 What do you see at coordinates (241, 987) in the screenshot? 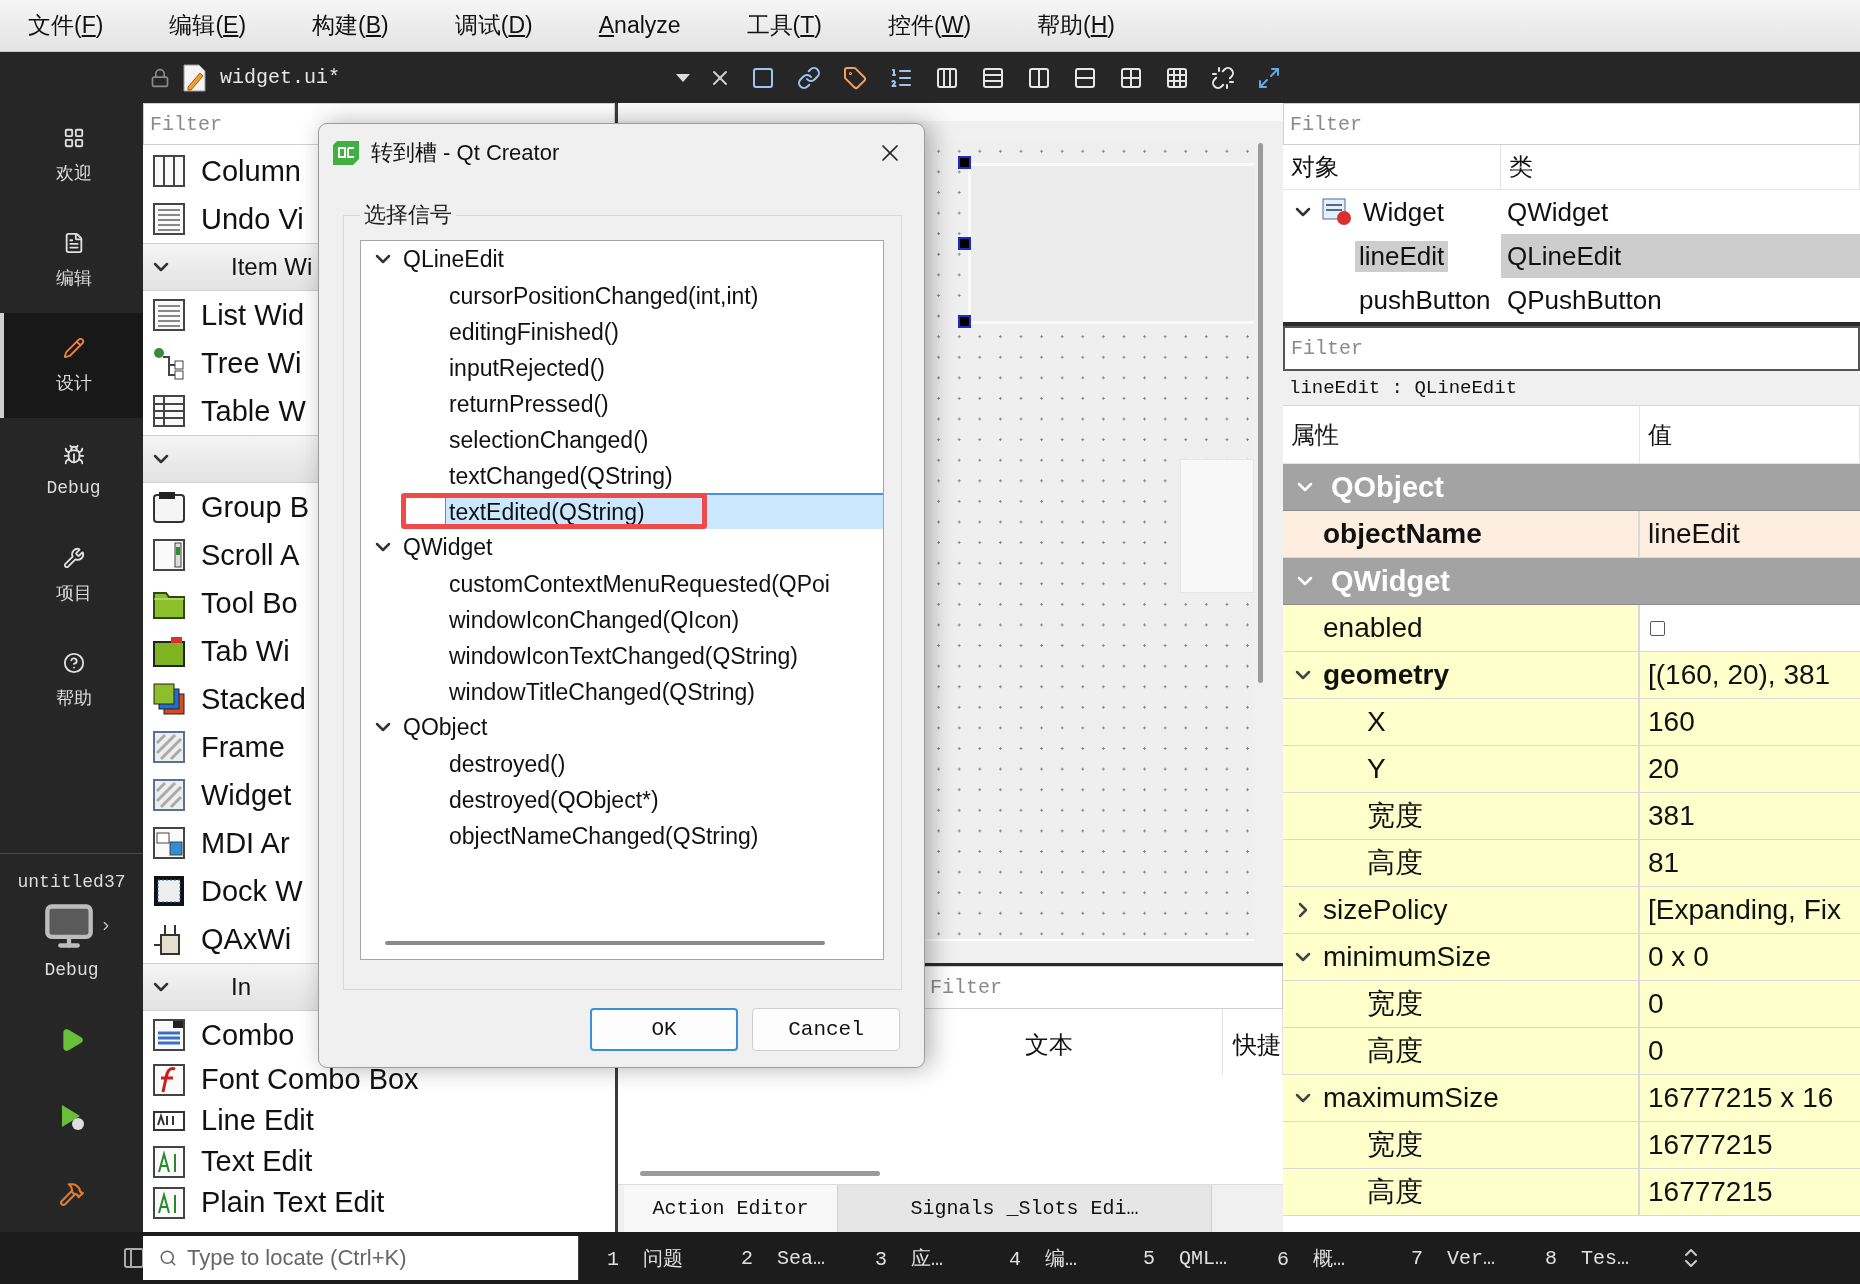
I see `category-label: In` at bounding box center [241, 987].